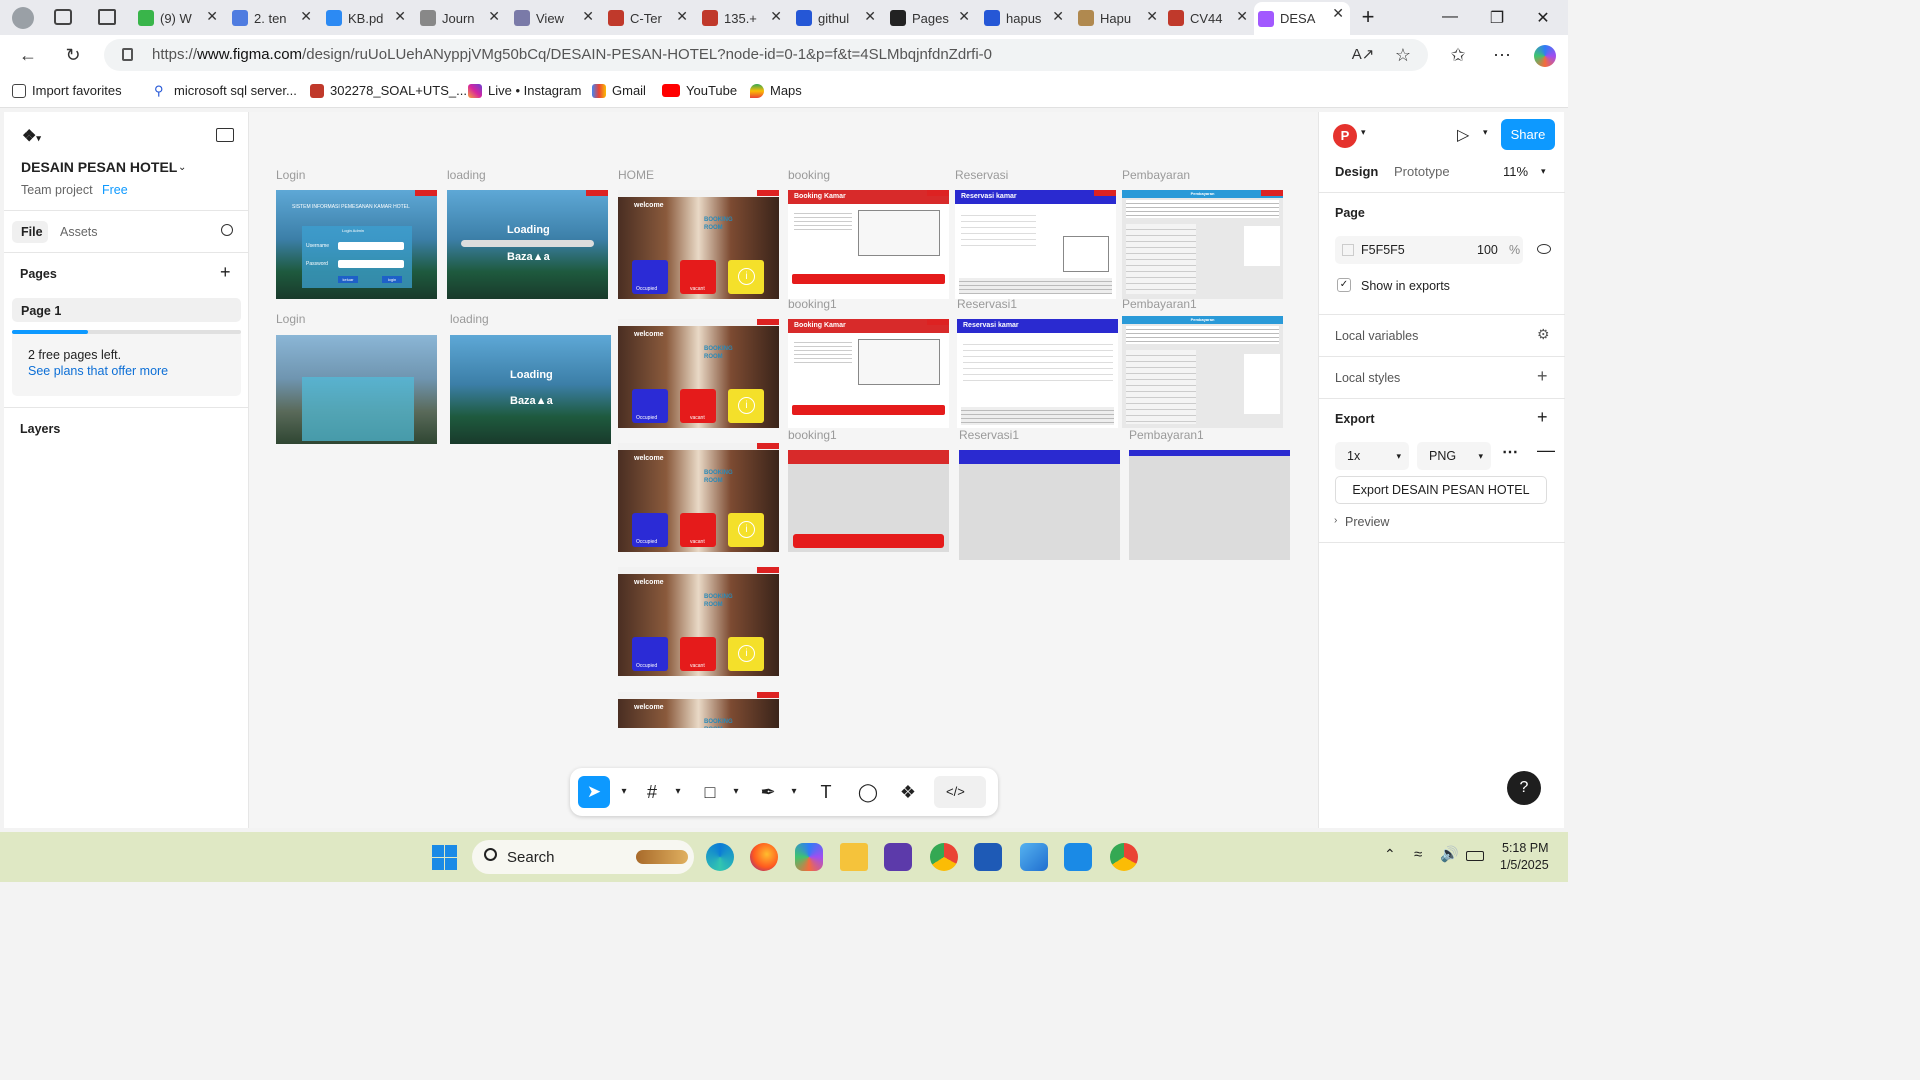 The height and width of the screenshot is (1080, 1920). What do you see at coordinates (898, 857) in the screenshot?
I see `visual-studio-icon` at bounding box center [898, 857].